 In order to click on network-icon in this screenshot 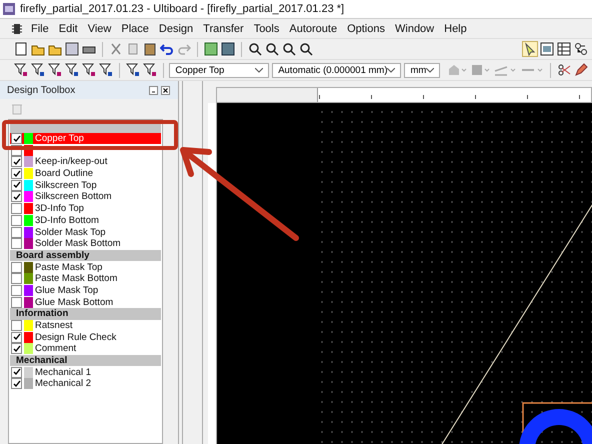, I will do `click(581, 49)`.